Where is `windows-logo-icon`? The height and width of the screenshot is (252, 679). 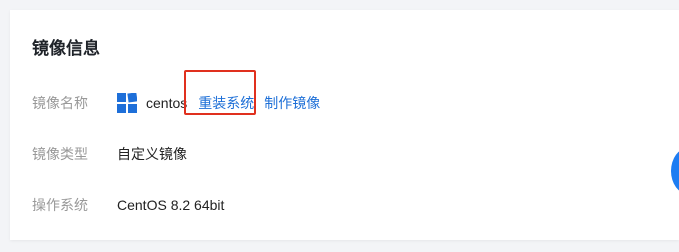
windows-logo-icon is located at coordinates (127, 103).